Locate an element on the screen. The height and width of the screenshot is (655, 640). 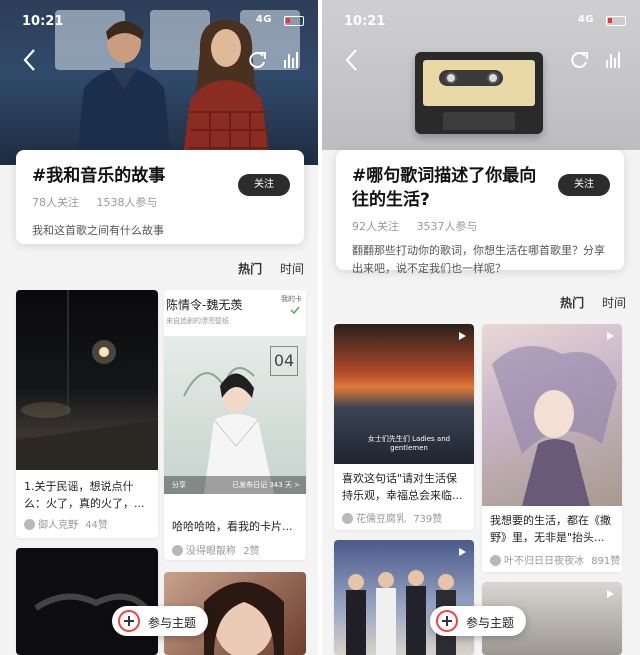
card-photo: 04 分享 已发布日记 343 天 > is located at coordinates (235, 415).